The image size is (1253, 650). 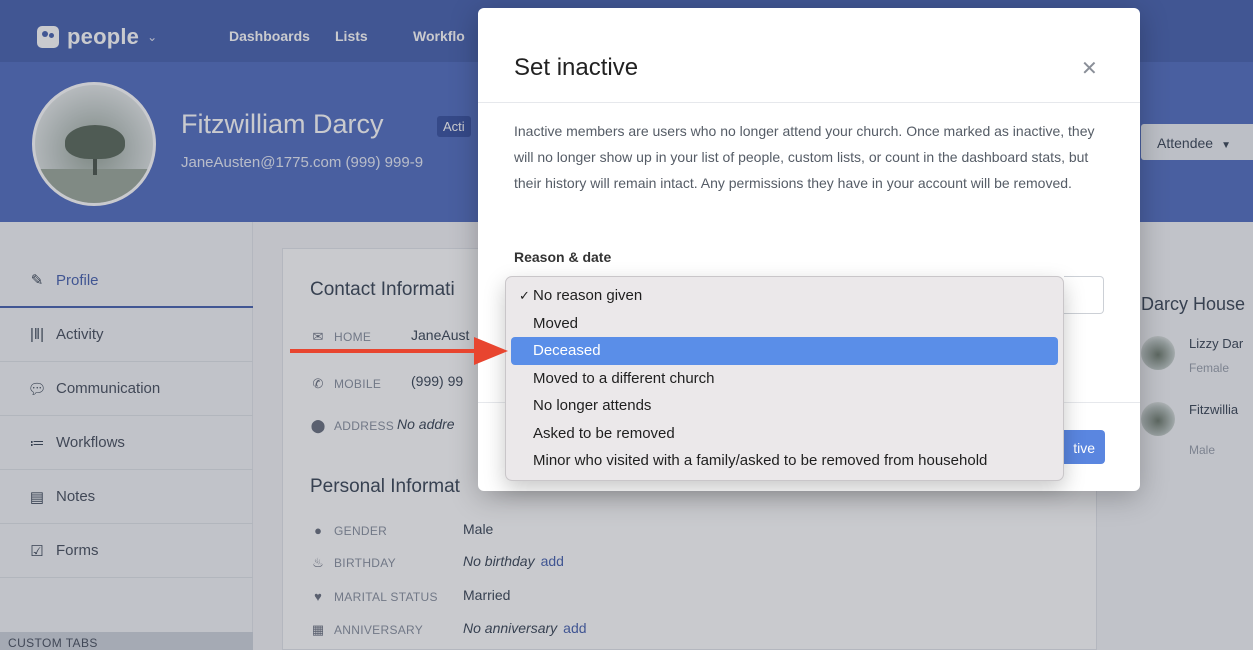 I want to click on dropdown-option: Asked to be removed, so click(x=784, y=434).